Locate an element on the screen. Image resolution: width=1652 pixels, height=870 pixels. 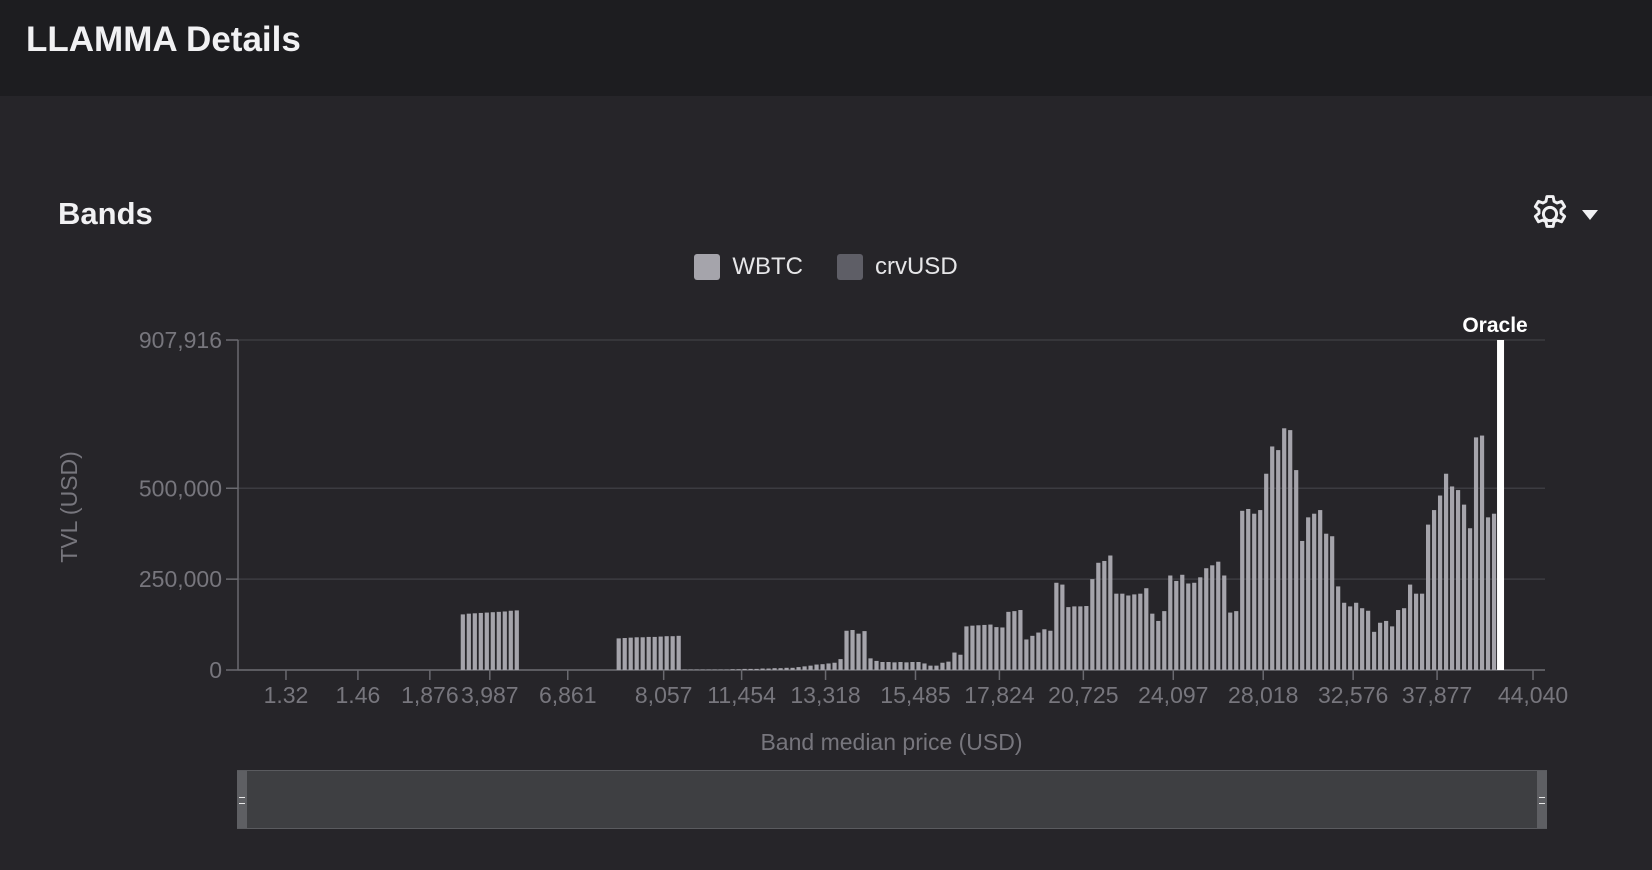
x-tick-label: 1.46 is located at coordinates (358, 695).